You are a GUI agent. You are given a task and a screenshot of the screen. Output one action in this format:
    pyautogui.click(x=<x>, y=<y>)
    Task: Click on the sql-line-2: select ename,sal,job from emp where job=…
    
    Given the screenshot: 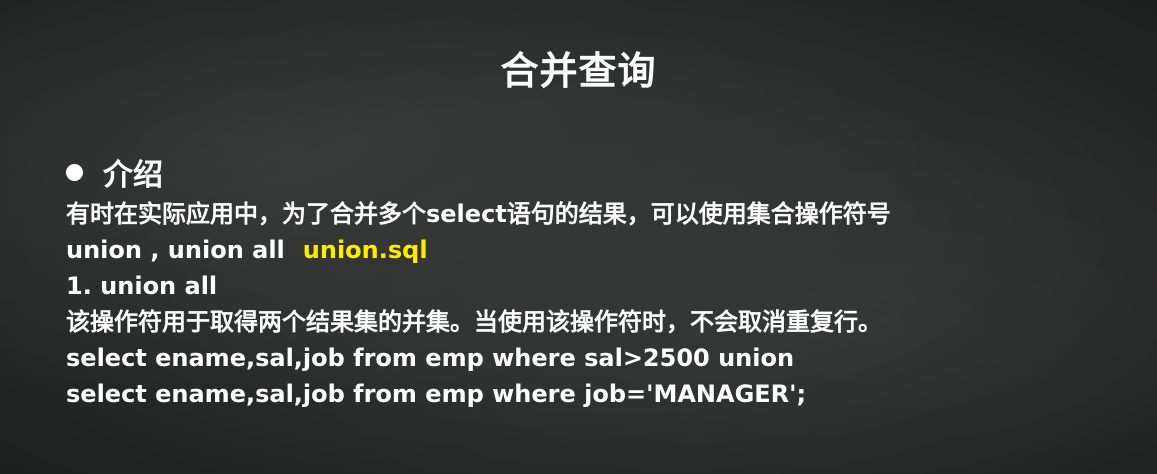 What is the action you would take?
    pyautogui.click(x=436, y=394)
    